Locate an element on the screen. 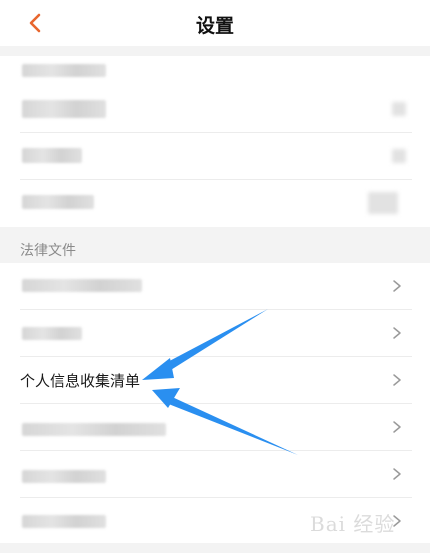  annotation-arrows is located at coordinates (220, 382).